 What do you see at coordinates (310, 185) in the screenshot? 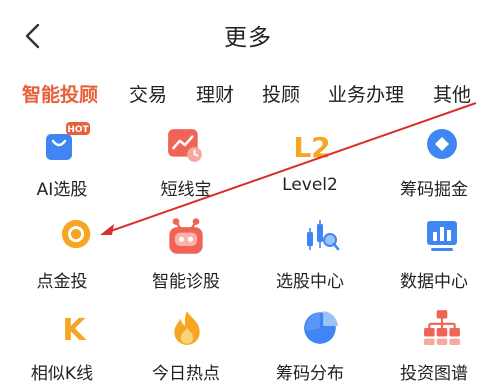
I see `grid-item-label: Level2` at bounding box center [310, 185].